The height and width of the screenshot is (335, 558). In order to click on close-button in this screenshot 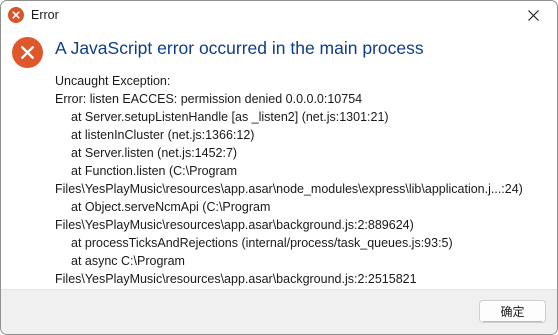, I will do `click(534, 15)`.